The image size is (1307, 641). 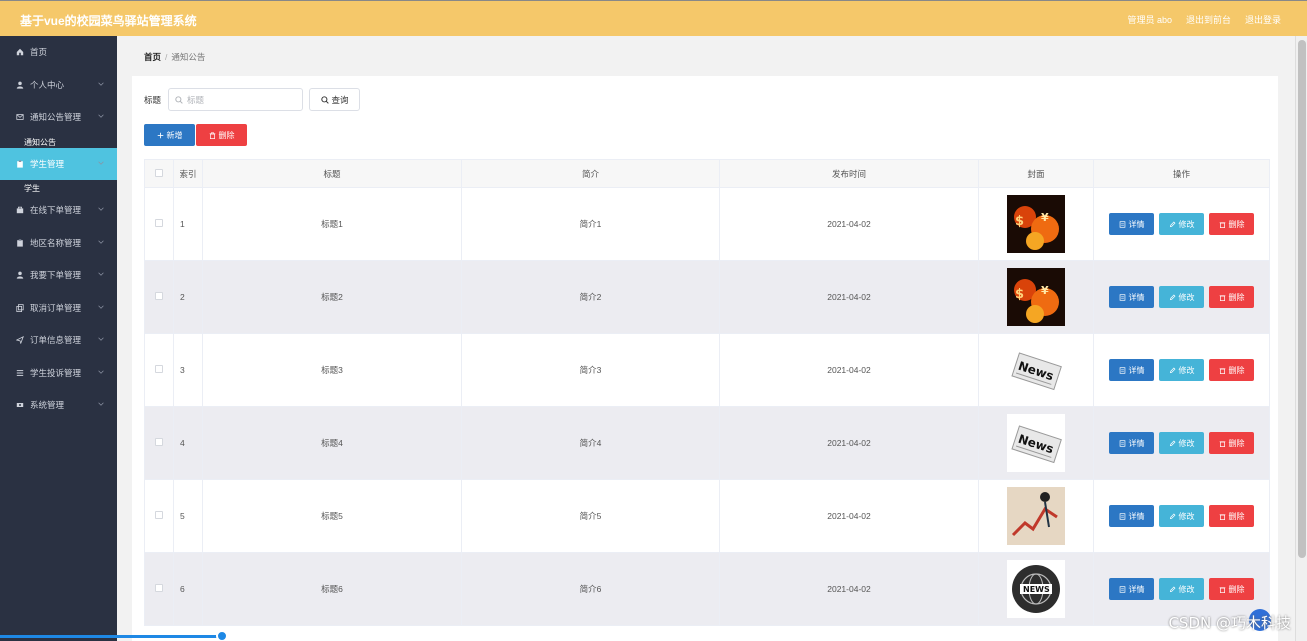 What do you see at coordinates (236, 99) in the screenshot?
I see `title-search-input: 标题` at bounding box center [236, 99].